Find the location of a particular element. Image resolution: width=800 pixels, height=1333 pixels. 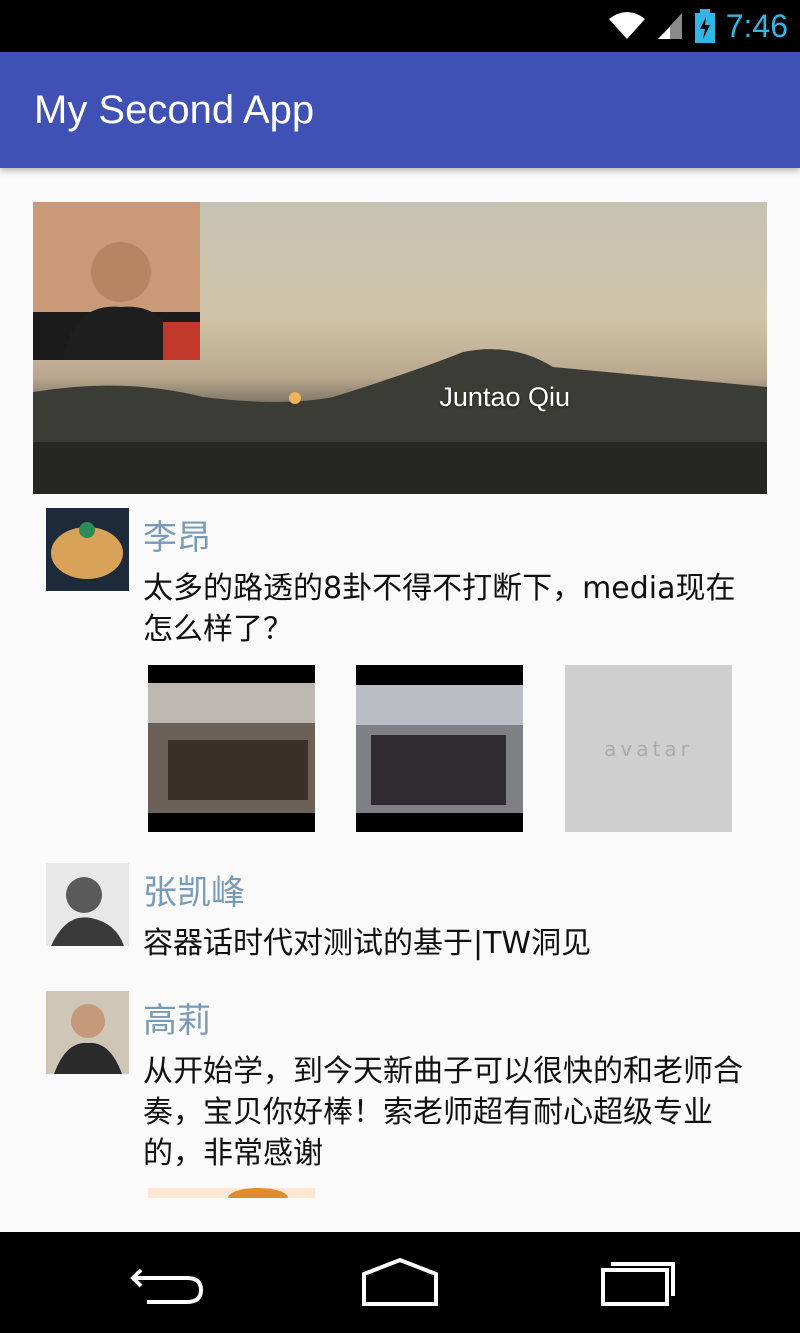

post-content: 容器话时代对测试的基于|TW洞见 is located at coordinates (367, 943).